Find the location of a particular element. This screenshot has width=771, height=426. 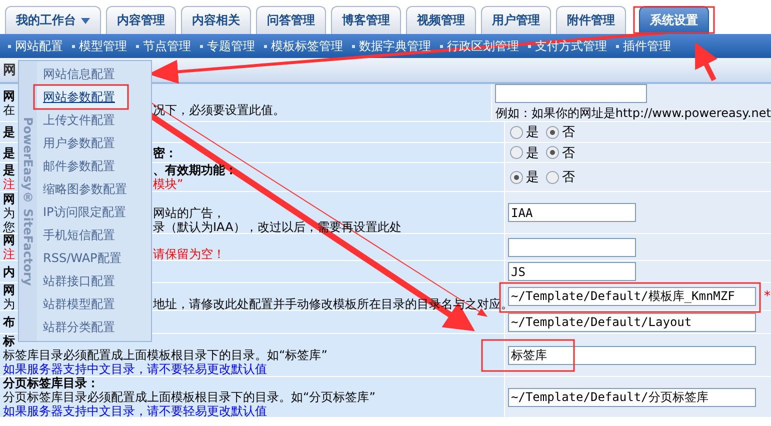

text-field: IAA is located at coordinates (572, 212).